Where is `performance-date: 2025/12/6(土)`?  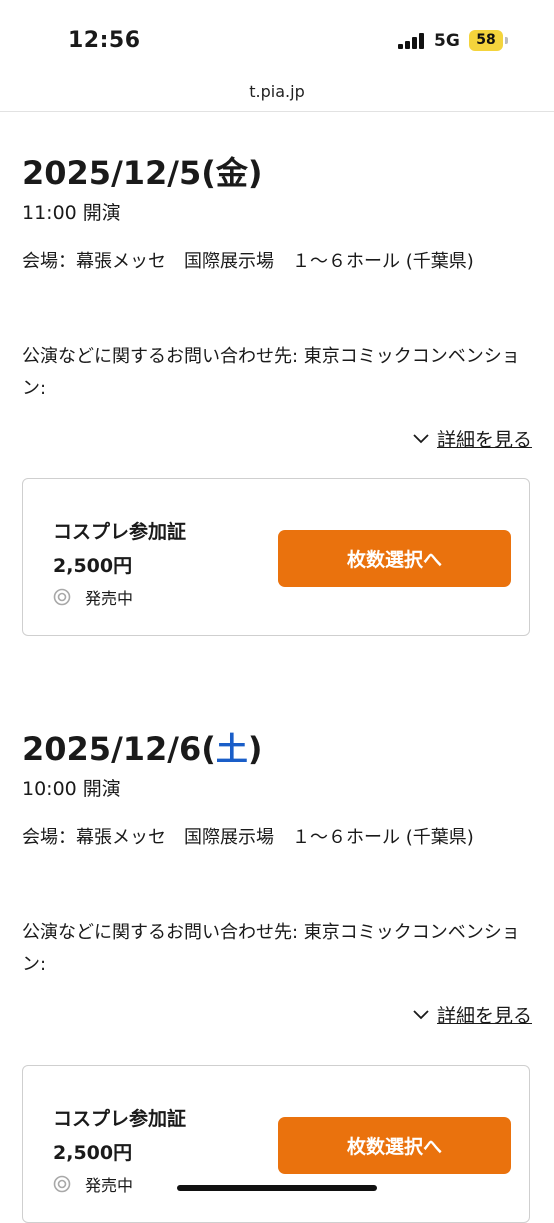
performance-date: 2025/12/6(土) is located at coordinates (142, 749).